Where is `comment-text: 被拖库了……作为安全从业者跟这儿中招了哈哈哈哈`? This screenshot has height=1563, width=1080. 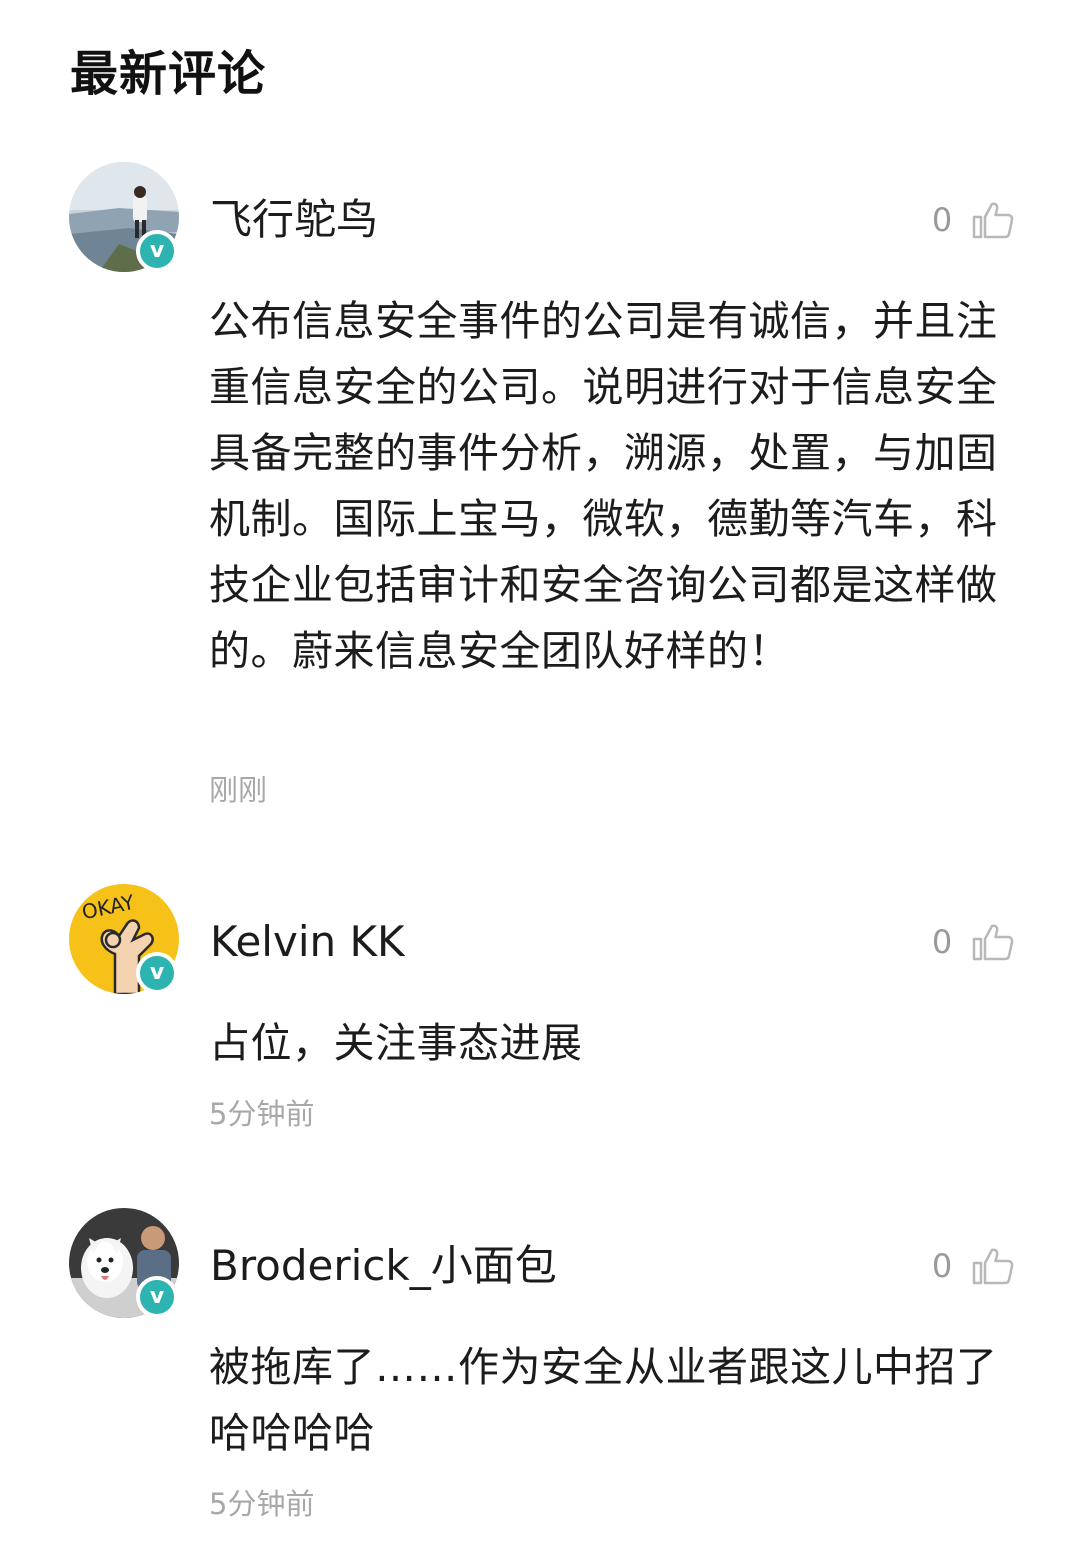 comment-text: 被拖库了……作为安全从业者跟这儿中招了哈哈哈哈 is located at coordinates (603, 1400).